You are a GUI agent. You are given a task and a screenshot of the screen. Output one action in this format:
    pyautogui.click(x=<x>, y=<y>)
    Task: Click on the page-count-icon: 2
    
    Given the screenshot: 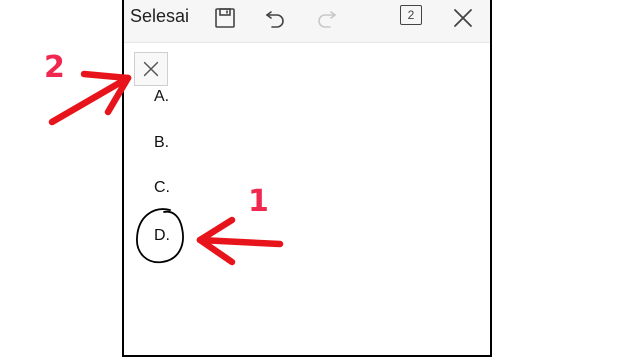 What is the action you would take?
    pyautogui.click(x=411, y=15)
    